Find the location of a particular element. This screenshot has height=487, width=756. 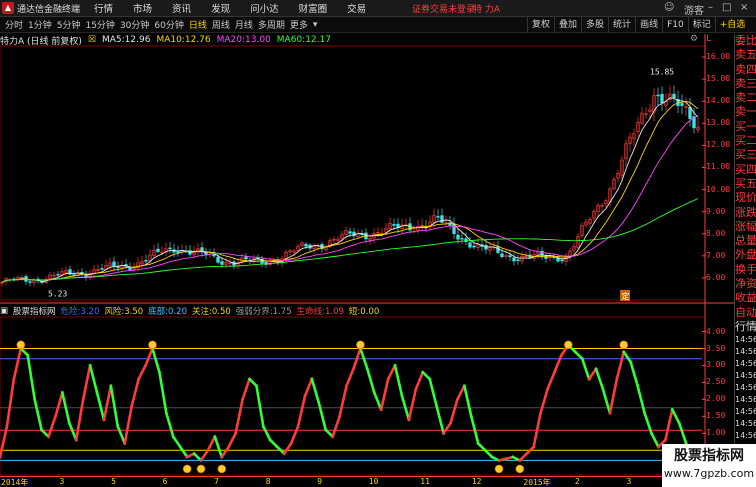

price-tick-label: 8.00 is located at coordinates (716, 233).